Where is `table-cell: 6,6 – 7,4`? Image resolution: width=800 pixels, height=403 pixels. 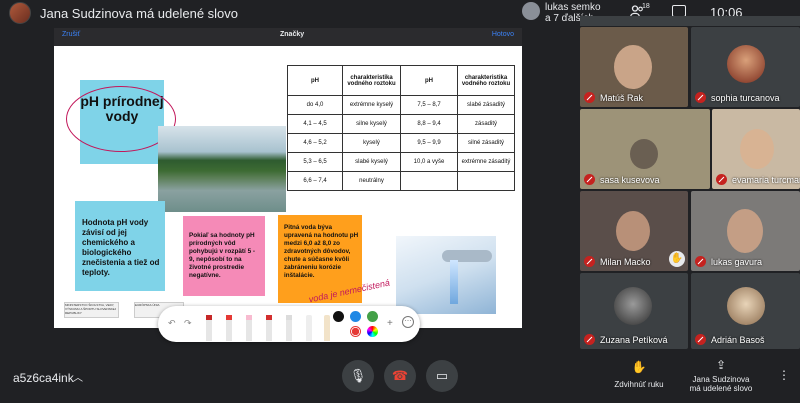
table-cell: 6,6 – 7,4 is located at coordinates (315, 181).